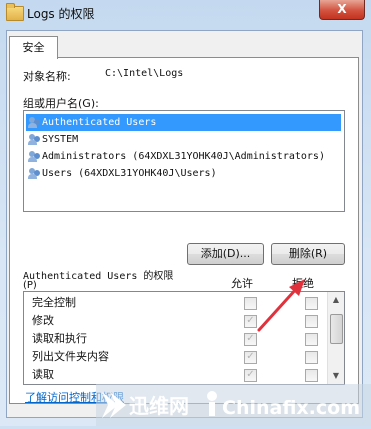  I want to click on scroll-thumb, so click(336, 329).